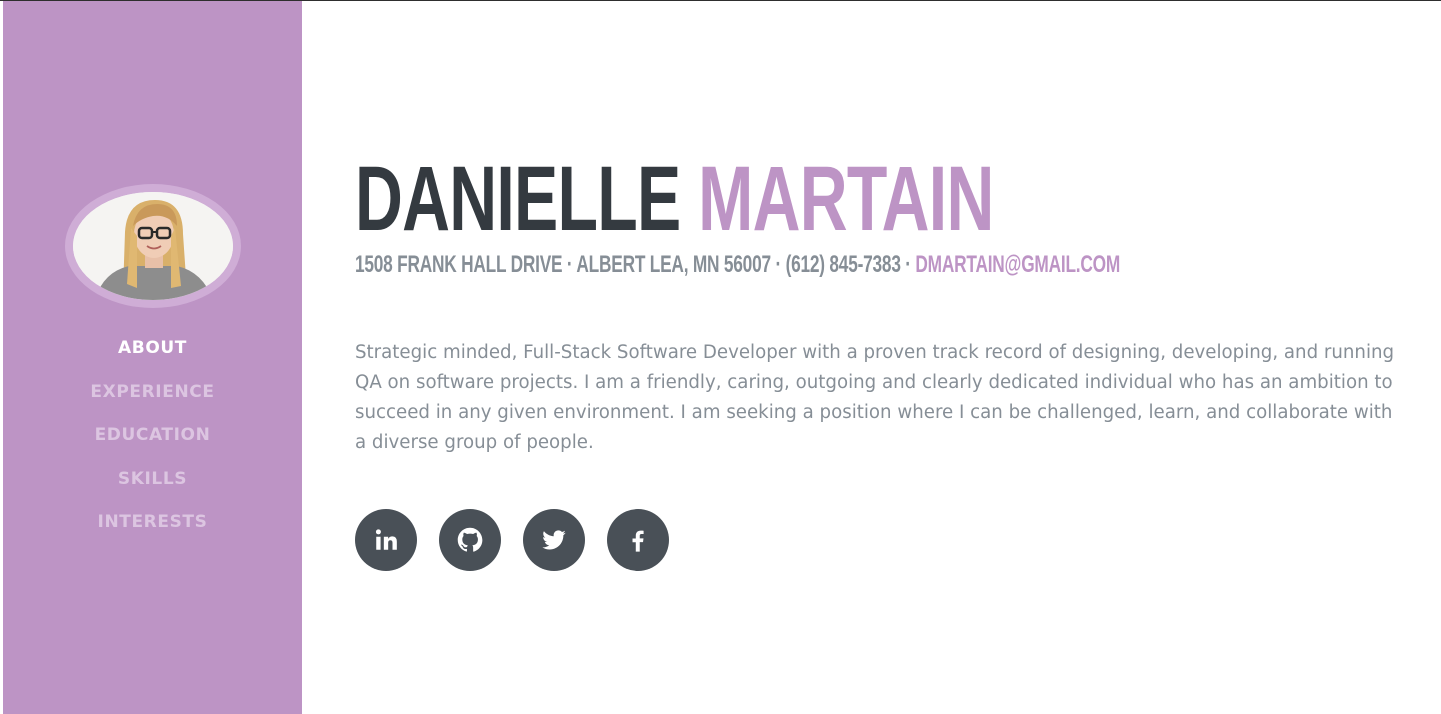  I want to click on nav-item-skills: SKILLS, so click(152, 487).